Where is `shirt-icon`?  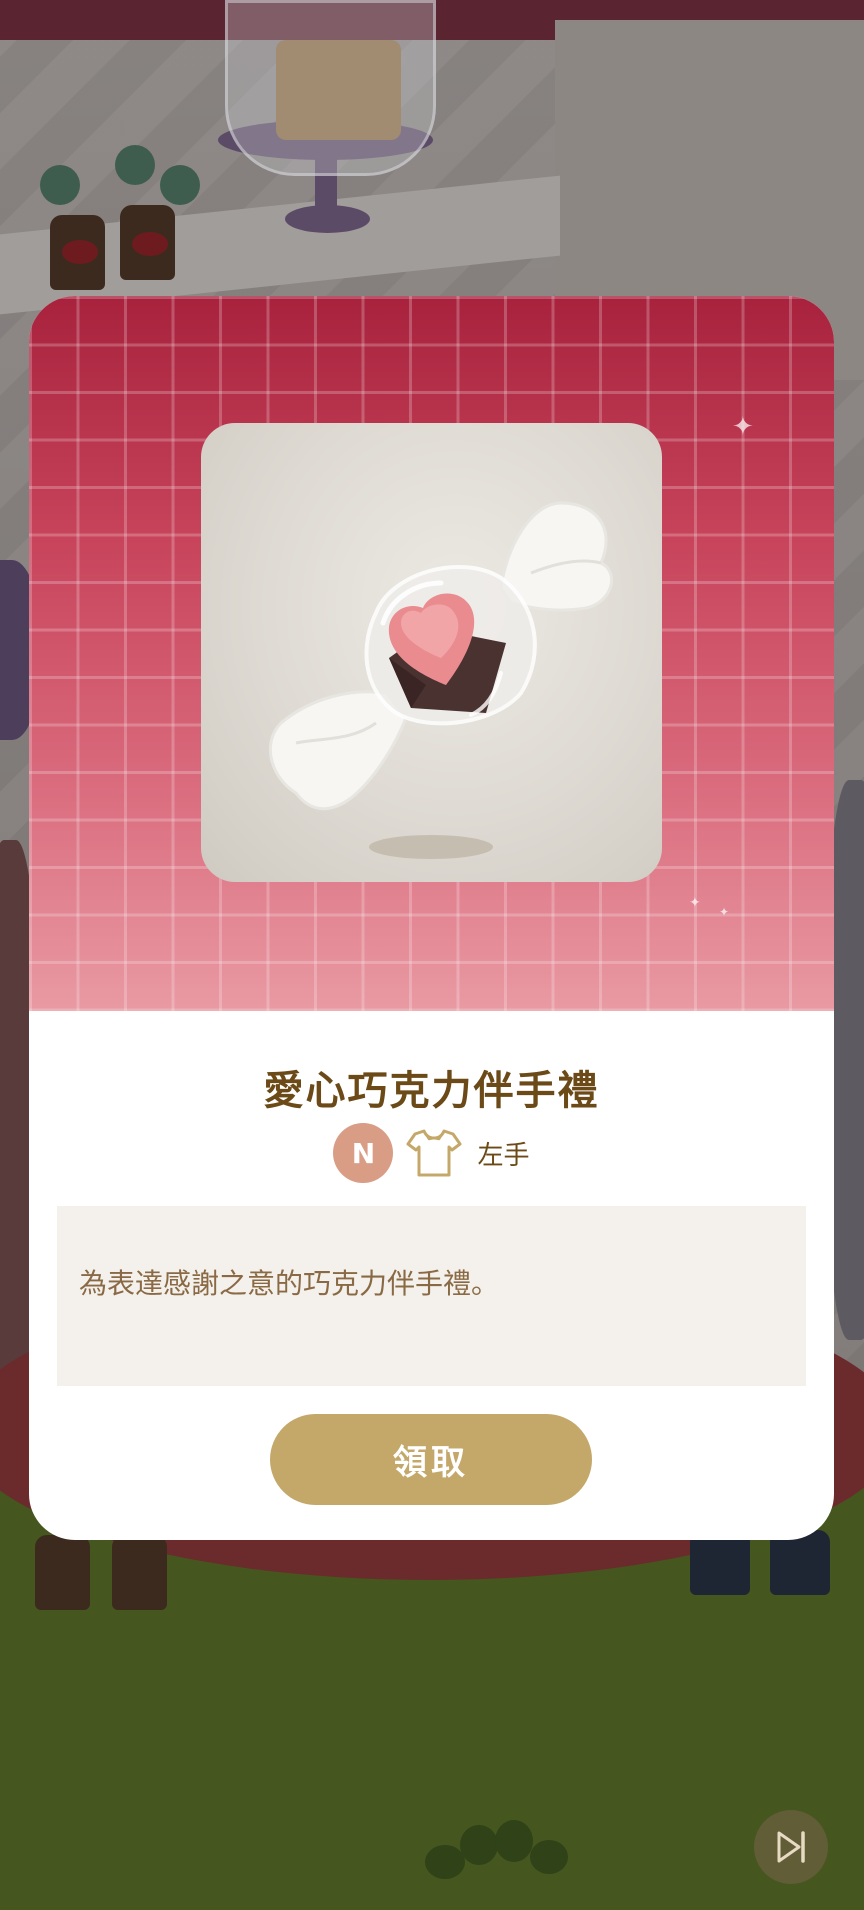
shirt-icon is located at coordinates (434, 1153).